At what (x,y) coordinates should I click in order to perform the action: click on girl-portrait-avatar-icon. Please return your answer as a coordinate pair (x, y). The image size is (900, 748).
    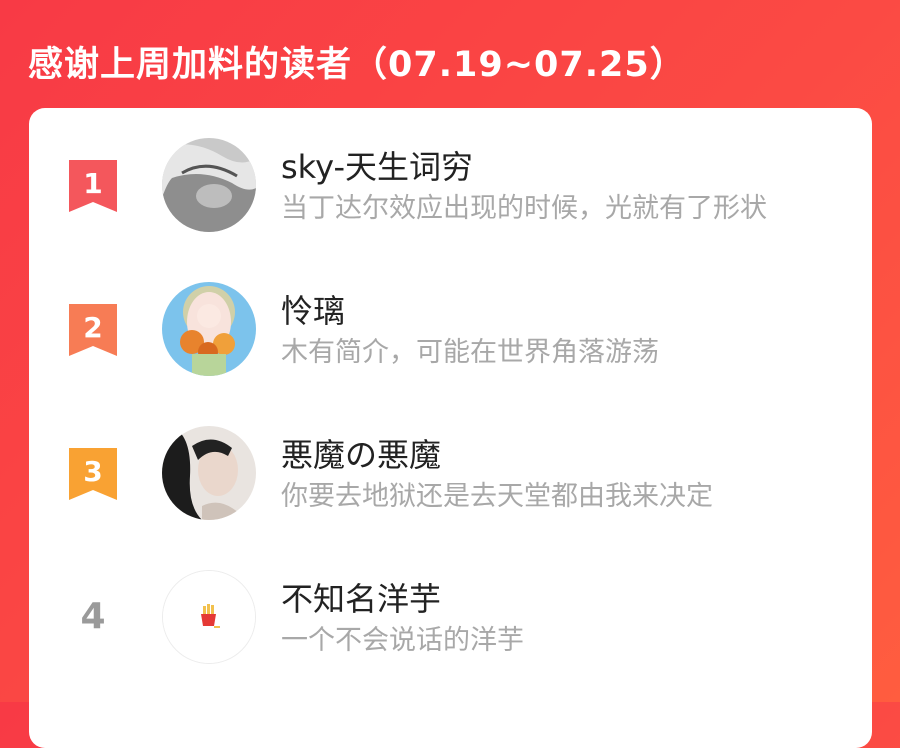
    Looking at the image, I should click on (209, 473).